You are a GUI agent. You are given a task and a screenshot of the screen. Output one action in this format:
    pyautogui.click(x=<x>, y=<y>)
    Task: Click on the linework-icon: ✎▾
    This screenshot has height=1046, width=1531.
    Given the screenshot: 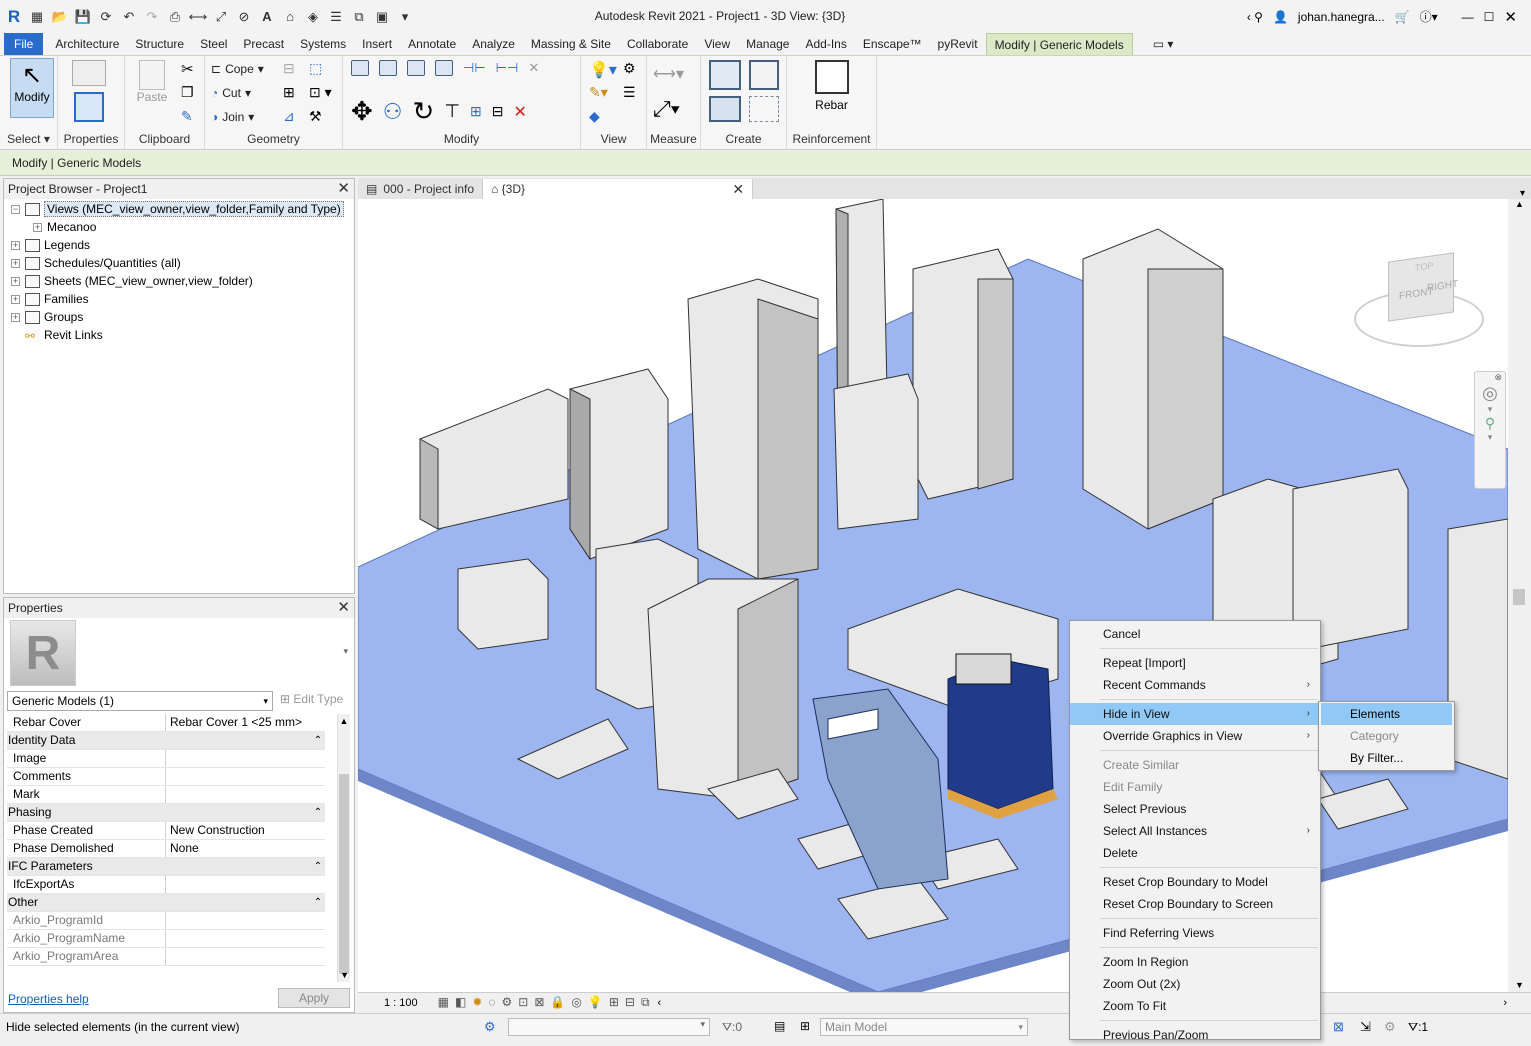 What is the action you would take?
    pyautogui.click(x=598, y=92)
    